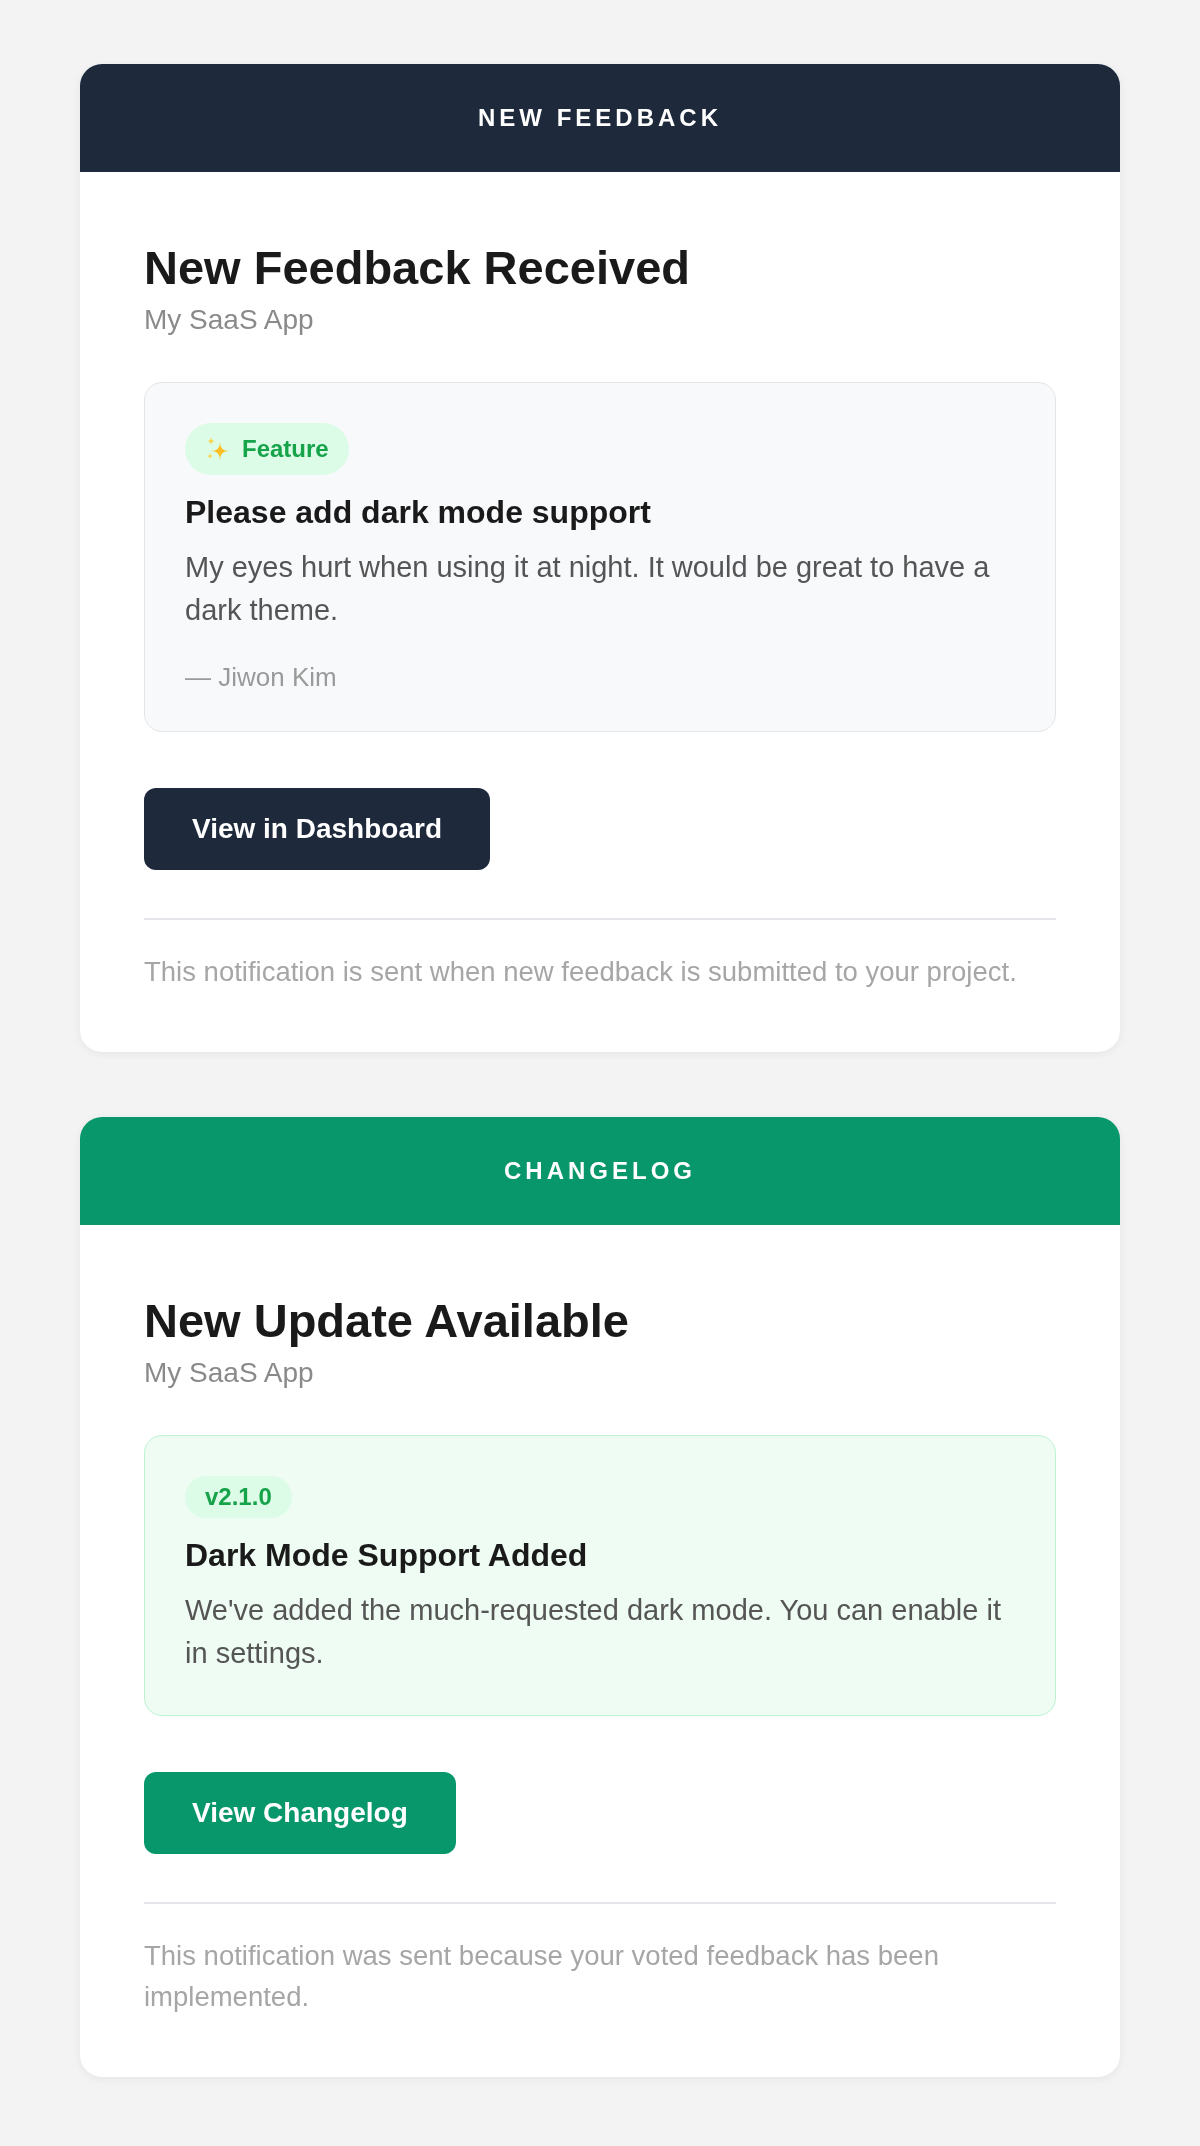  I want to click on author-name: — Jiwon Kim, so click(261, 677).